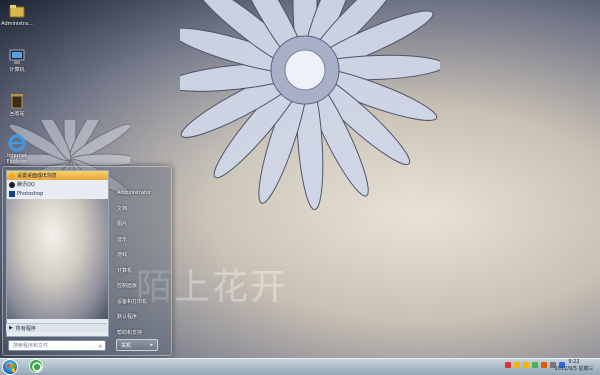  I want to click on right-item-devices-printers: 设备和打印机, so click(141, 302).